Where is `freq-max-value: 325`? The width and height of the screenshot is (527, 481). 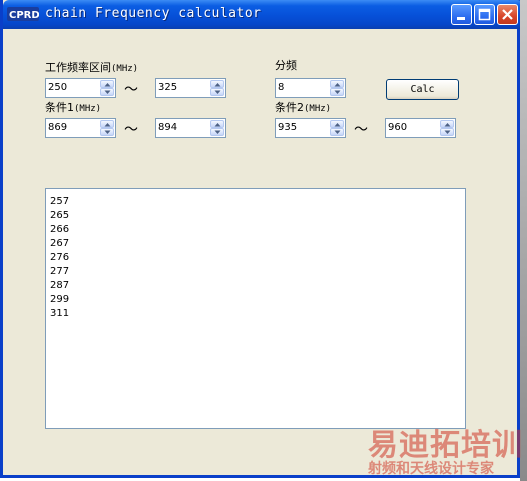 freq-max-value: 325 is located at coordinates (168, 87).